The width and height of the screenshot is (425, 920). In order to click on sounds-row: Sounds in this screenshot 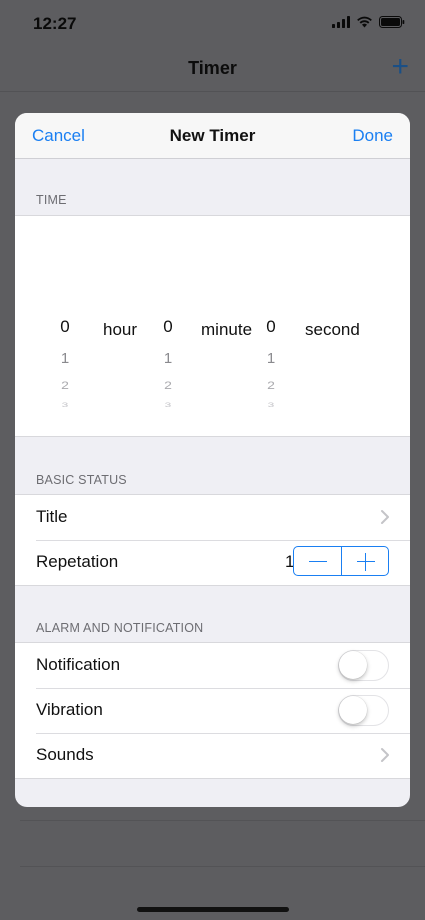, I will do `click(212, 755)`.